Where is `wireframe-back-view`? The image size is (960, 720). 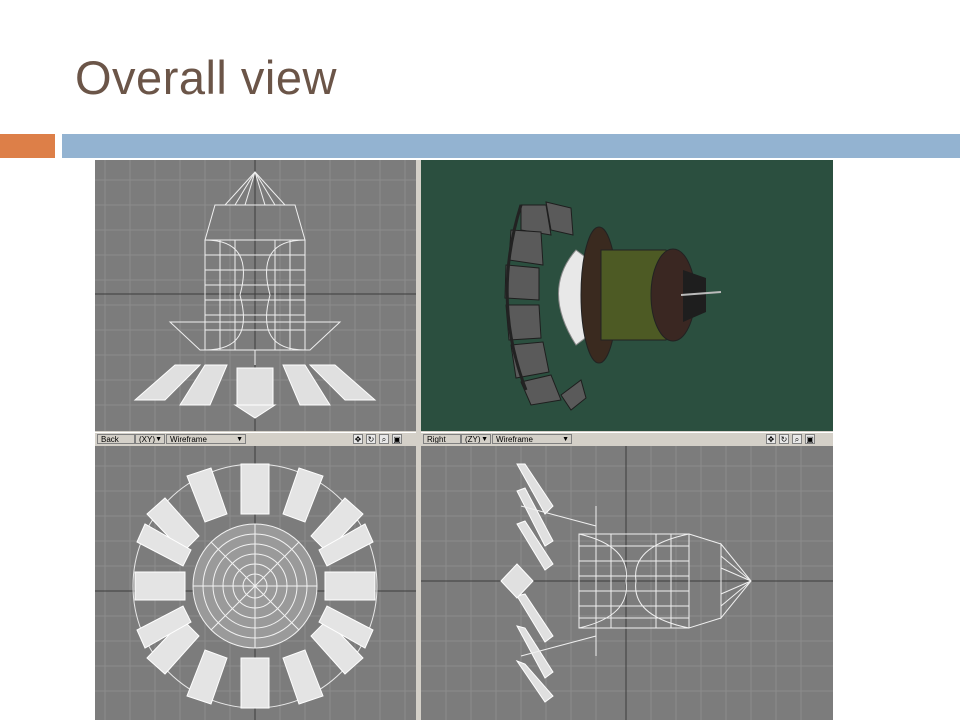
wireframe-back-view is located at coordinates (255, 583).